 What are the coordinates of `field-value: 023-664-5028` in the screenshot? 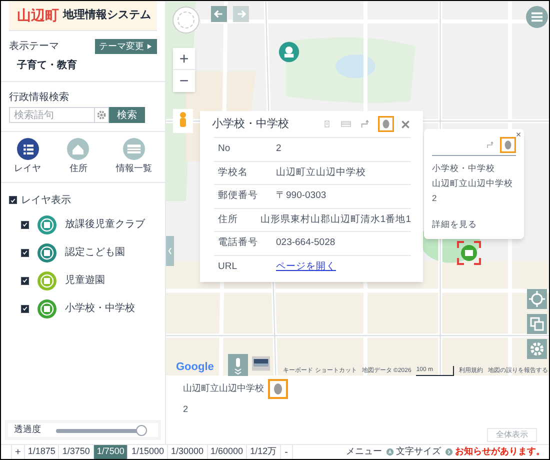 It's located at (306, 243).